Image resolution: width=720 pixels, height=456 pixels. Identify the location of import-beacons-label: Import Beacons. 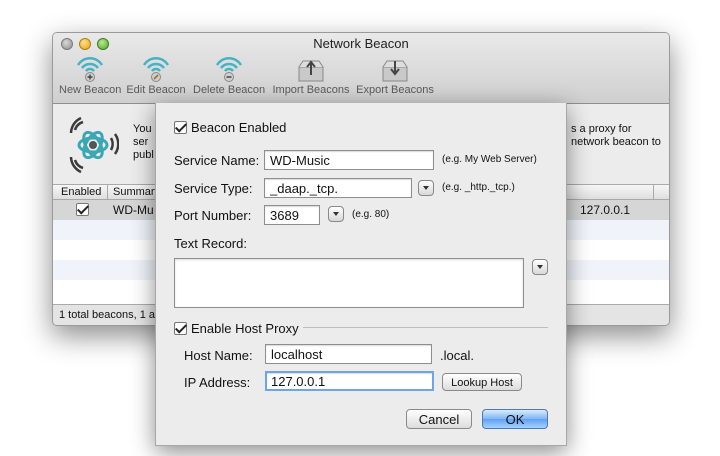
(311, 90).